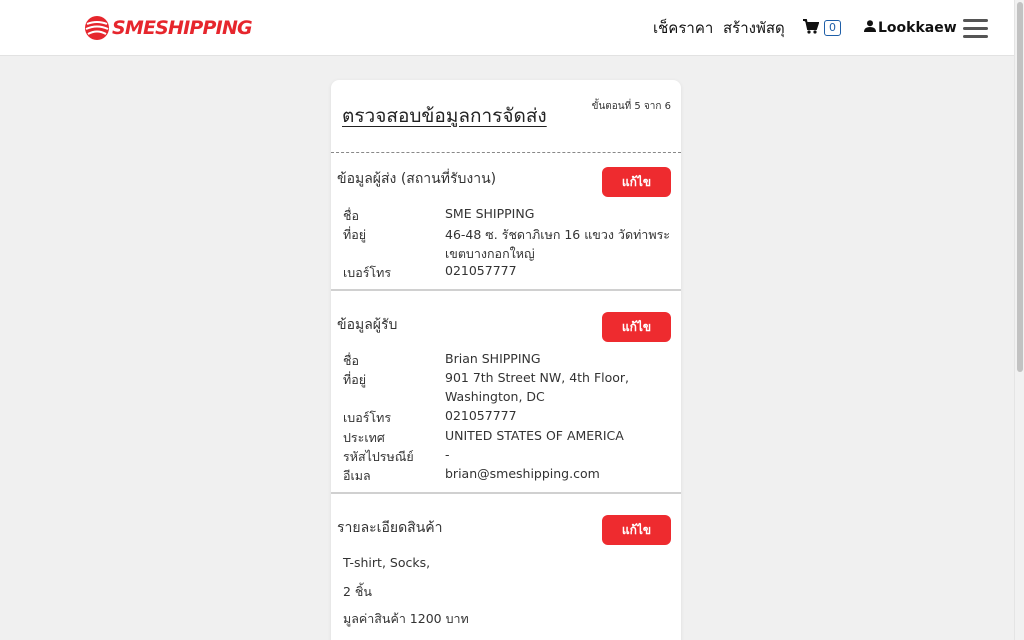  What do you see at coordinates (97, 28) in the screenshot?
I see `globe-logo-icon` at bounding box center [97, 28].